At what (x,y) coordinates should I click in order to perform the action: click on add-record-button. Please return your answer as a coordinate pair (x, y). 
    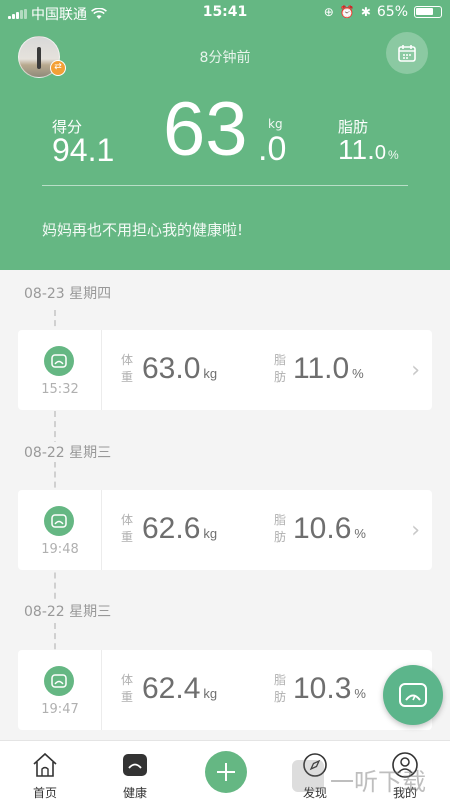
    Looking at the image, I should click on (226, 772).